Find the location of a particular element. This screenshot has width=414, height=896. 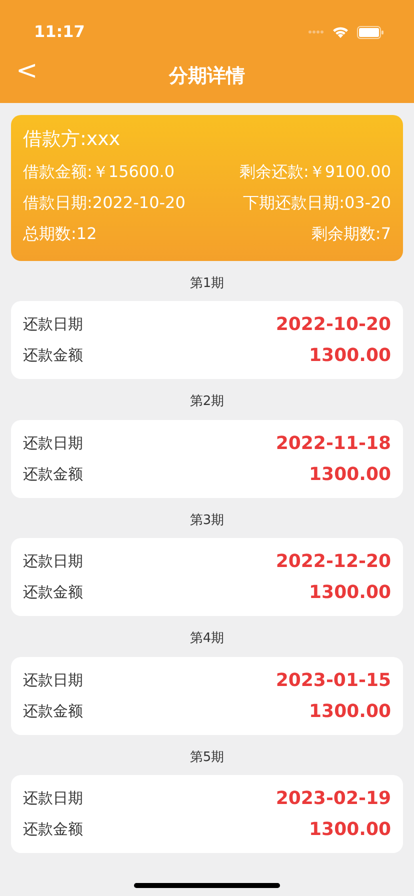

repayment-date: 2022-12-20 is located at coordinates (333, 562).